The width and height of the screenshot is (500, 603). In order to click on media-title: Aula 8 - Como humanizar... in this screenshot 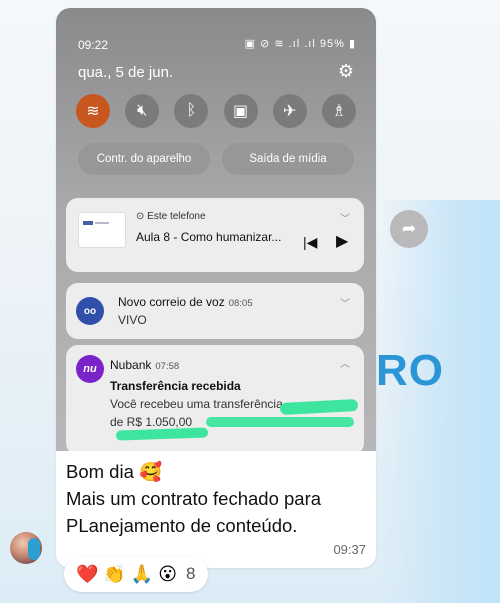, I will do `click(209, 237)`.